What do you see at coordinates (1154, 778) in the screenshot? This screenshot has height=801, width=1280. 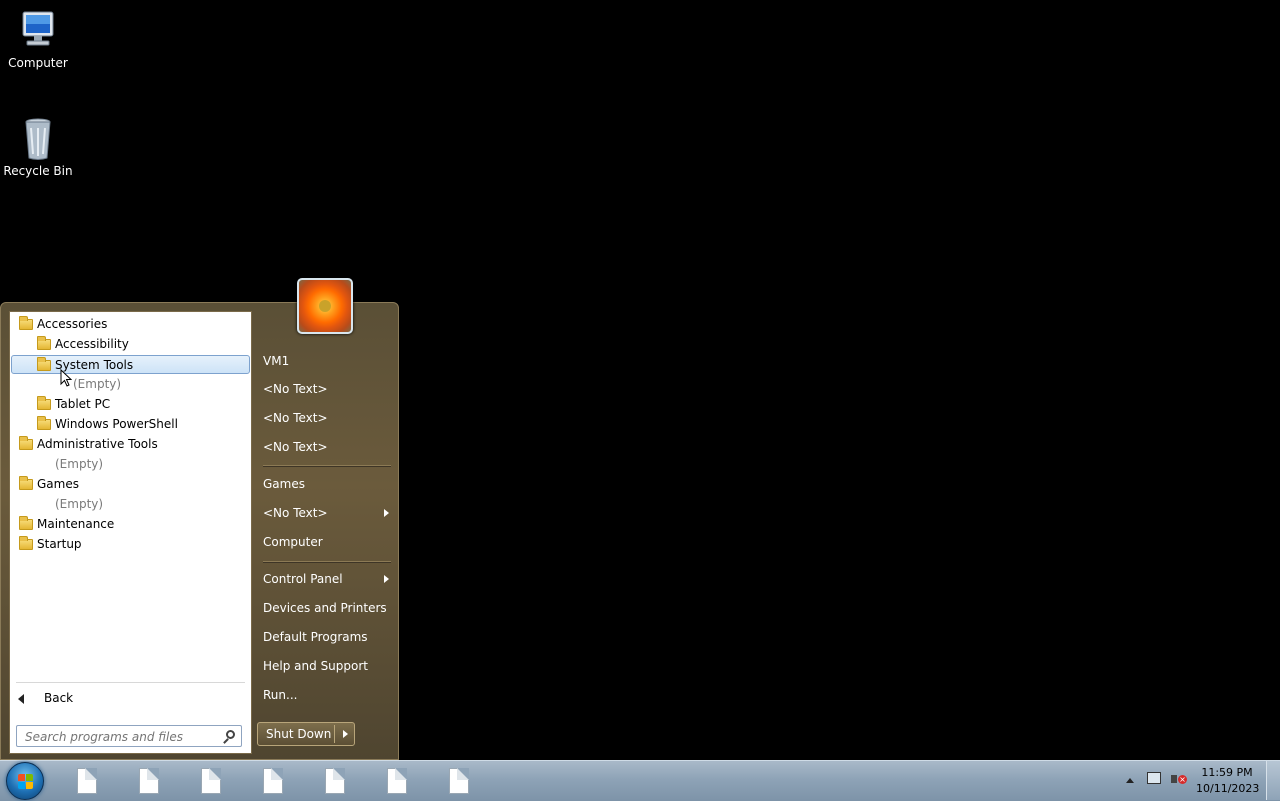 I see `network-icon` at bounding box center [1154, 778].